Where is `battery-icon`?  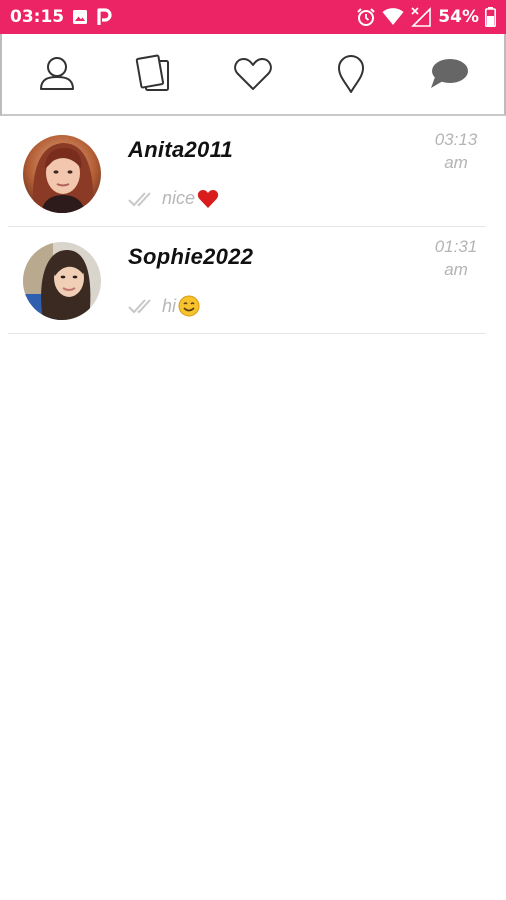
battery-icon is located at coordinates (490, 17).